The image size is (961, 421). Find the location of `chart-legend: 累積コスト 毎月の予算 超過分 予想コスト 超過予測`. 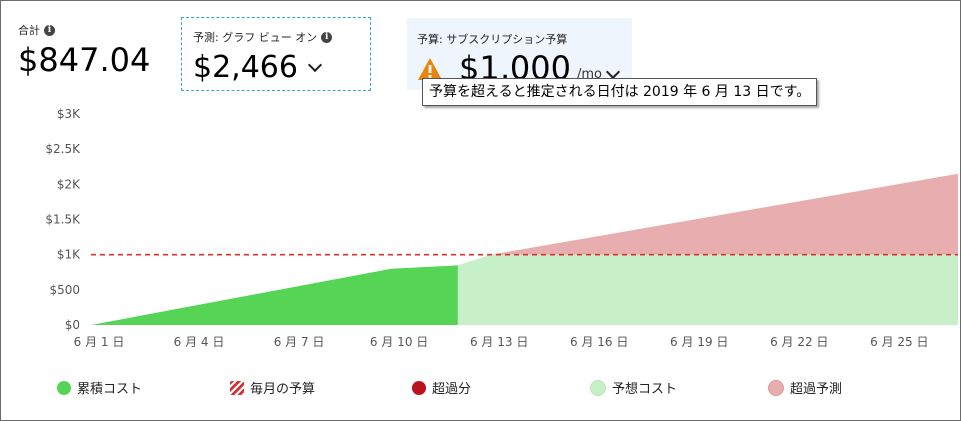

chart-legend: 累積コスト 毎月の予算 超過分 予想コスト 超過予測 is located at coordinates (480, 390).